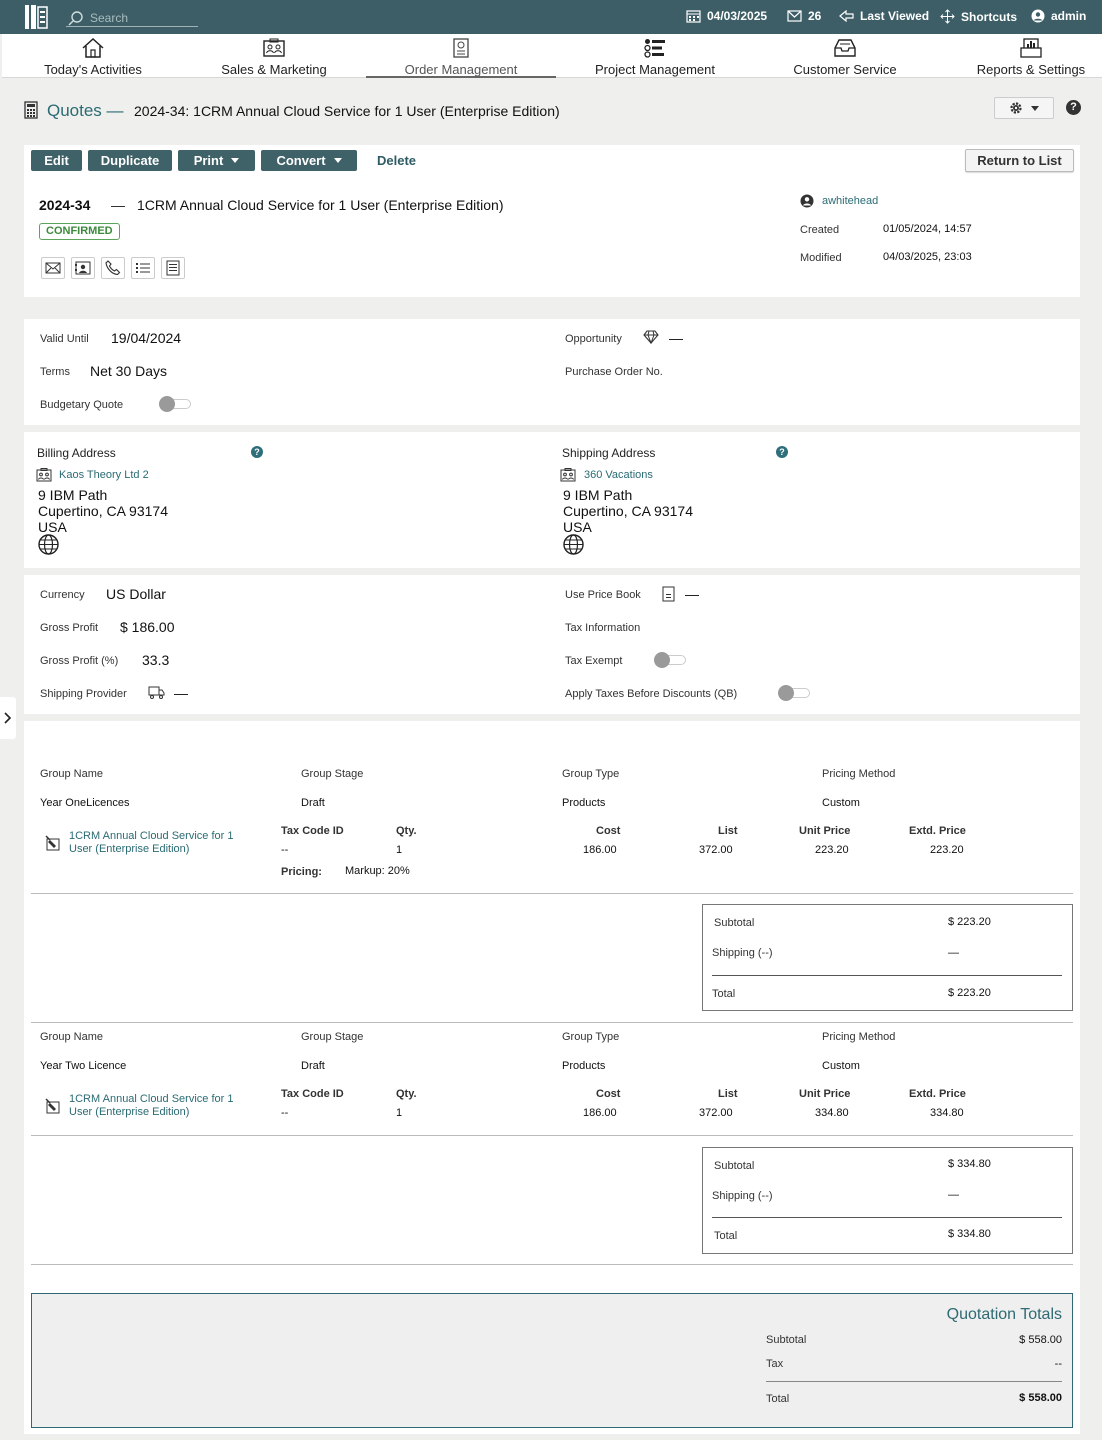 The width and height of the screenshot is (1102, 1440). What do you see at coordinates (175, 404) in the screenshot?
I see `budgetary-quote-toggle` at bounding box center [175, 404].